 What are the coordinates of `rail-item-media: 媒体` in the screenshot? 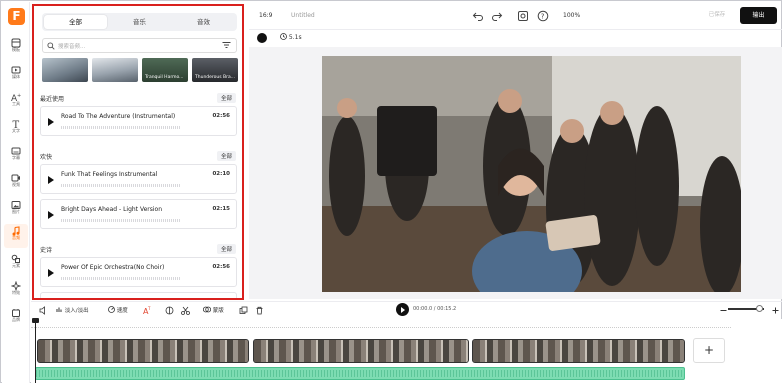 It's located at (16, 75).